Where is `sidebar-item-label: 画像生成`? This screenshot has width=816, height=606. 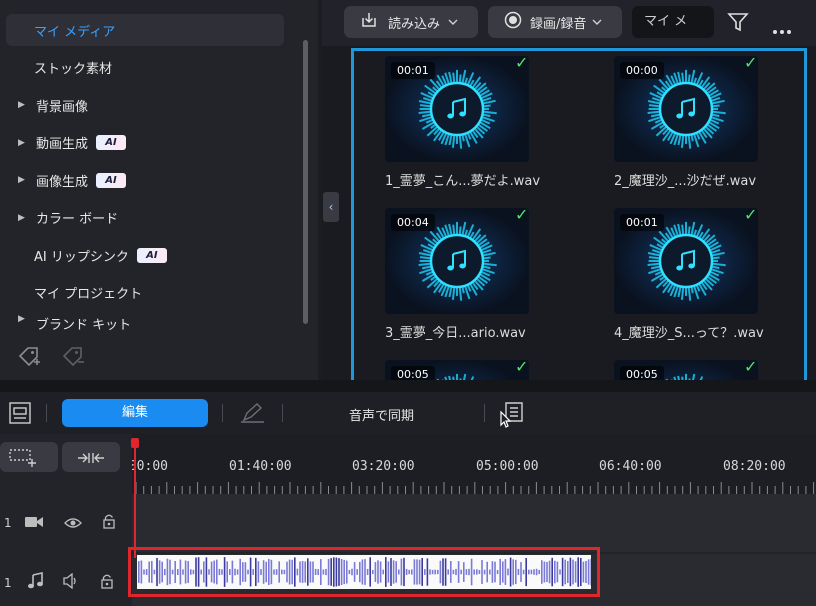
sidebar-item-label: 画像生成 is located at coordinates (62, 182).